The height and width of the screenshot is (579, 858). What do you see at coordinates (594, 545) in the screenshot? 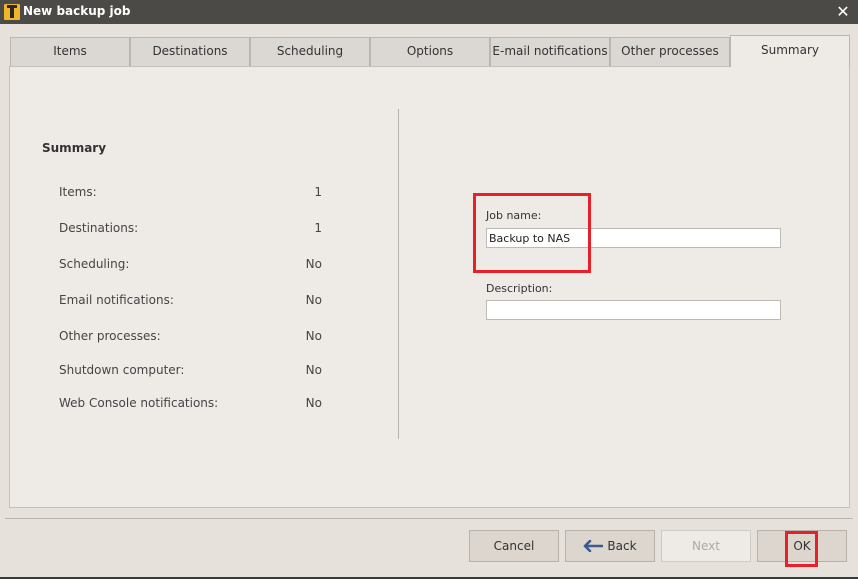
I see `back-arrow-icon` at bounding box center [594, 545].